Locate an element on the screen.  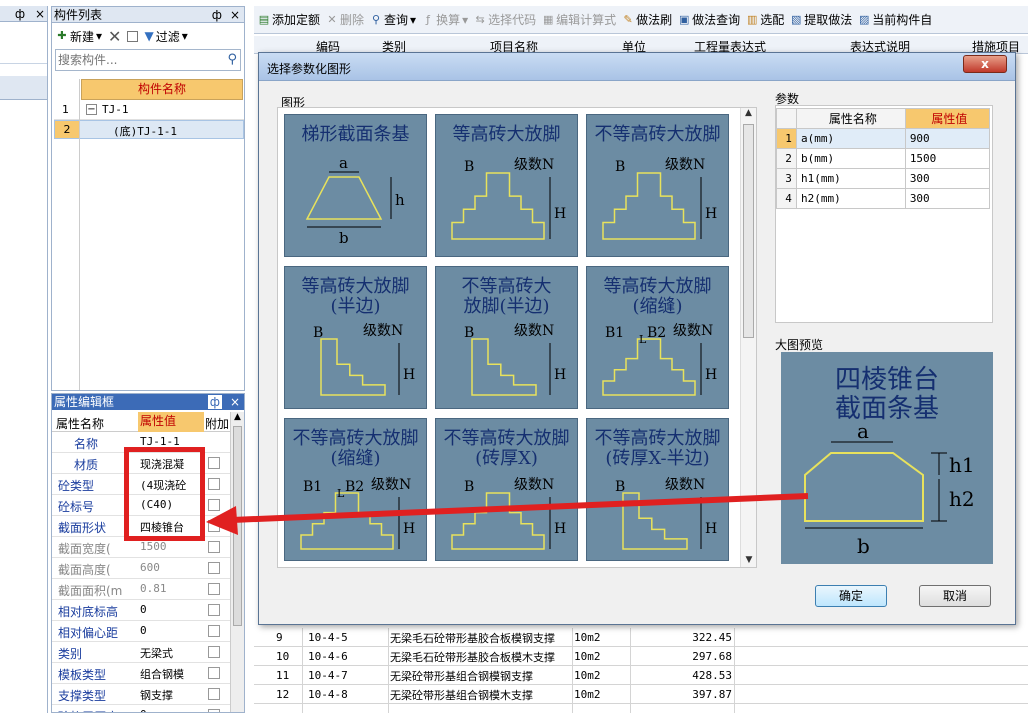
property-row: 截面面积(m 0.81 is located at coordinates (141, 589).